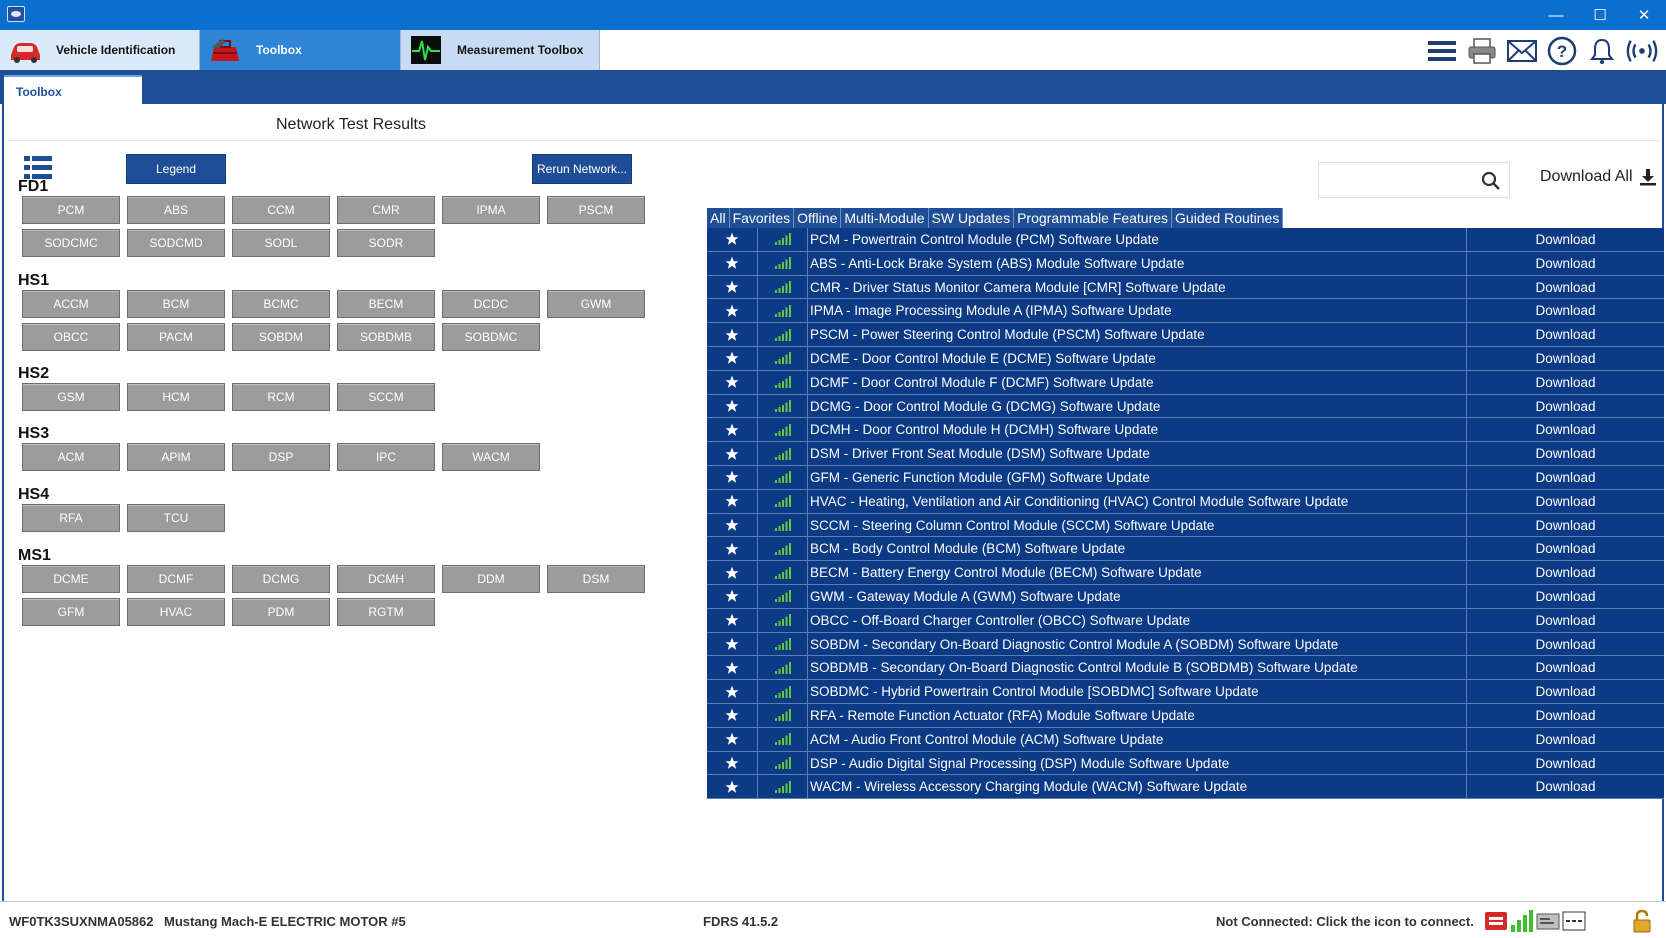 The height and width of the screenshot is (938, 1666). What do you see at coordinates (281, 243) in the screenshot?
I see `module-button-sodl: SODL` at bounding box center [281, 243].